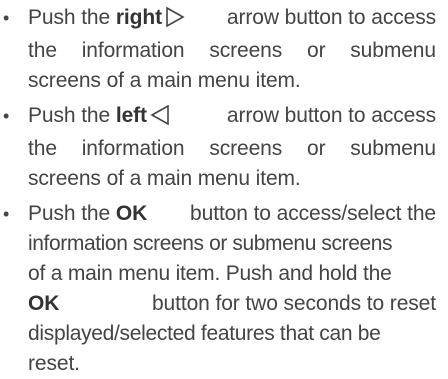 This screenshot has width=448, height=379. Describe the element at coordinates (131, 115) in the screenshot. I see `keyword-left: left` at that location.